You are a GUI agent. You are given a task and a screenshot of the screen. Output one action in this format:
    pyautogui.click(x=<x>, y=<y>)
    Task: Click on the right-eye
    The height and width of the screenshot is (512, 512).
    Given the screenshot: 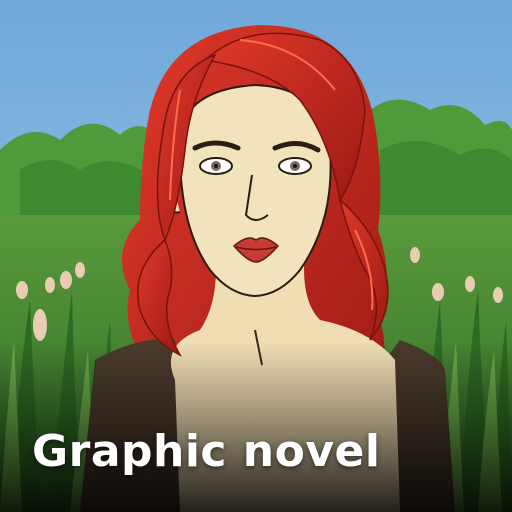 What is the action you would take?
    pyautogui.click(x=295, y=166)
    